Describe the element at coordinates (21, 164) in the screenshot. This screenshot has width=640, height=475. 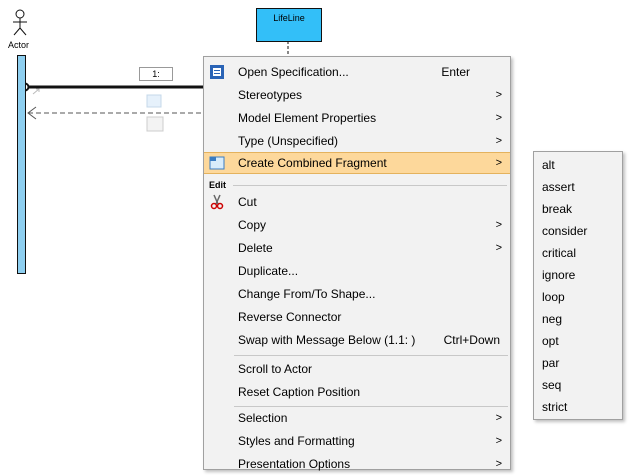
I see `actor-activation-bar` at that location.